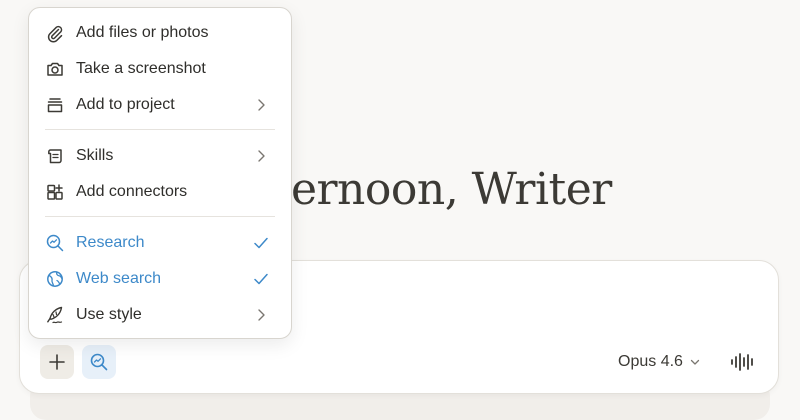 The height and width of the screenshot is (420, 800). I want to click on paperclip-icon, so click(55, 33).